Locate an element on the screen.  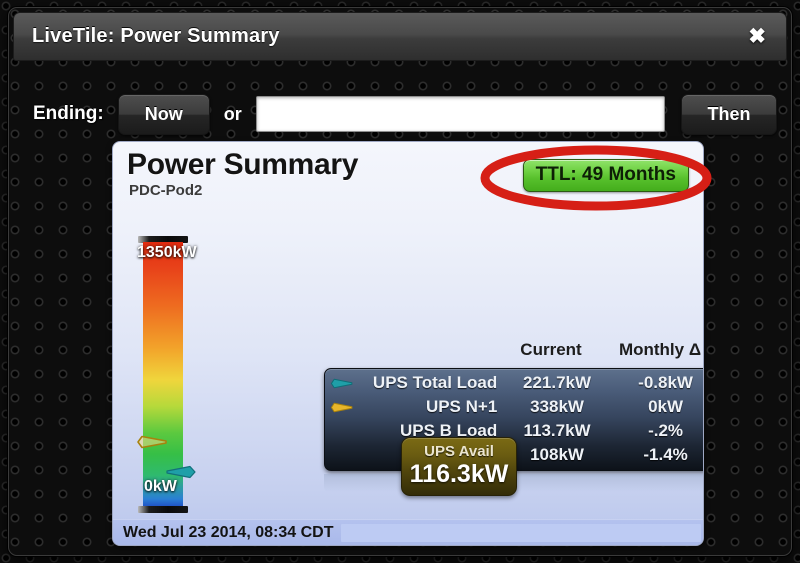
row-monthly: 0kW is located at coordinates (666, 406).